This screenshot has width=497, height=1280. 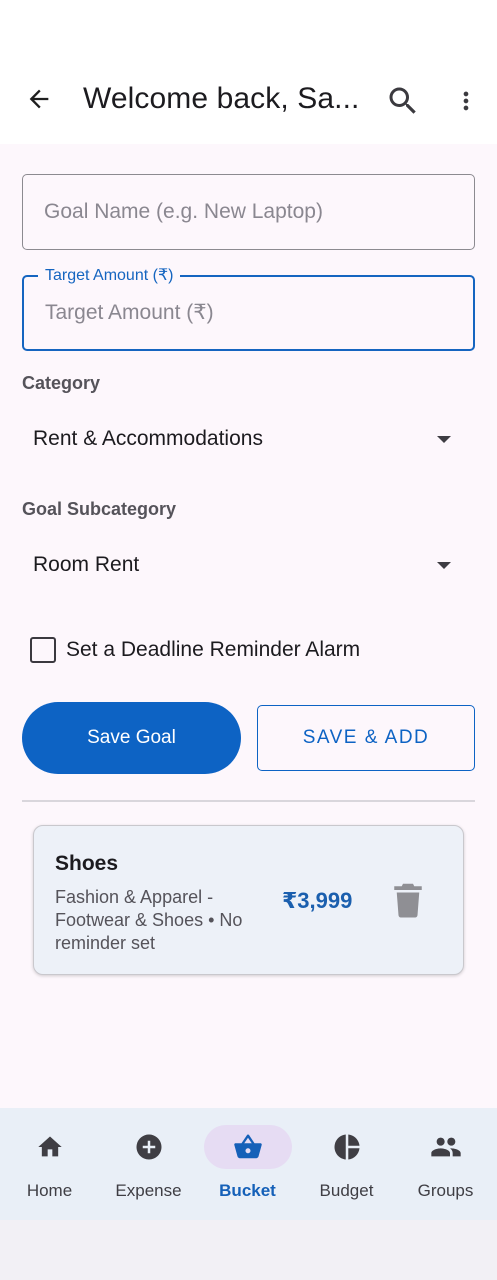 I want to click on target-amount-input, so click(x=248, y=313).